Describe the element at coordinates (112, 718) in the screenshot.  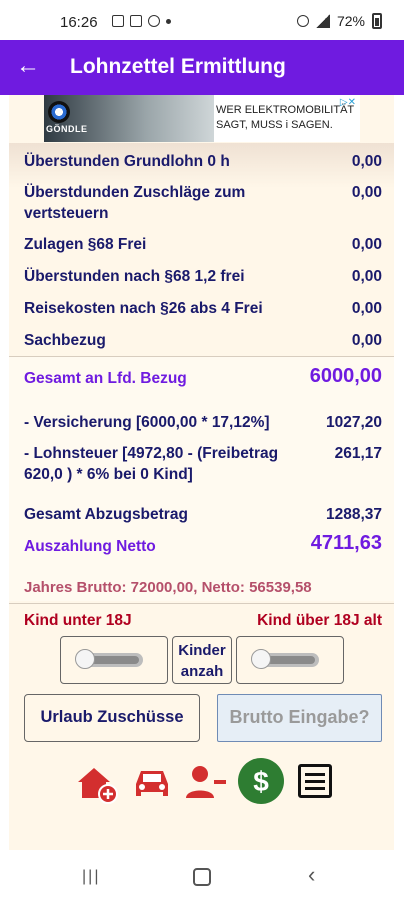
I see `urlaub-zuschuesse-button: Urlaub Zuschüsse` at that location.